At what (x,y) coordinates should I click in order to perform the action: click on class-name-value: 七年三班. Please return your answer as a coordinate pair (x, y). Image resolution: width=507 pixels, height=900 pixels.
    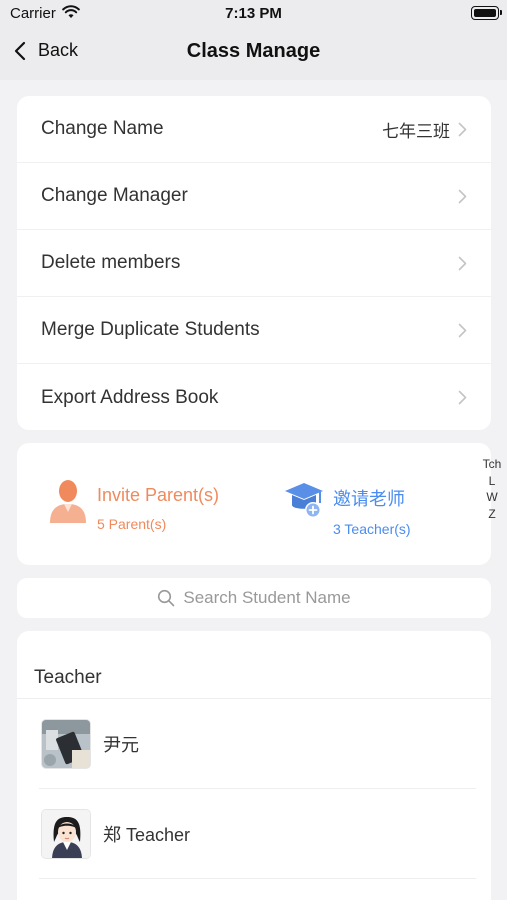
    Looking at the image, I should click on (416, 131).